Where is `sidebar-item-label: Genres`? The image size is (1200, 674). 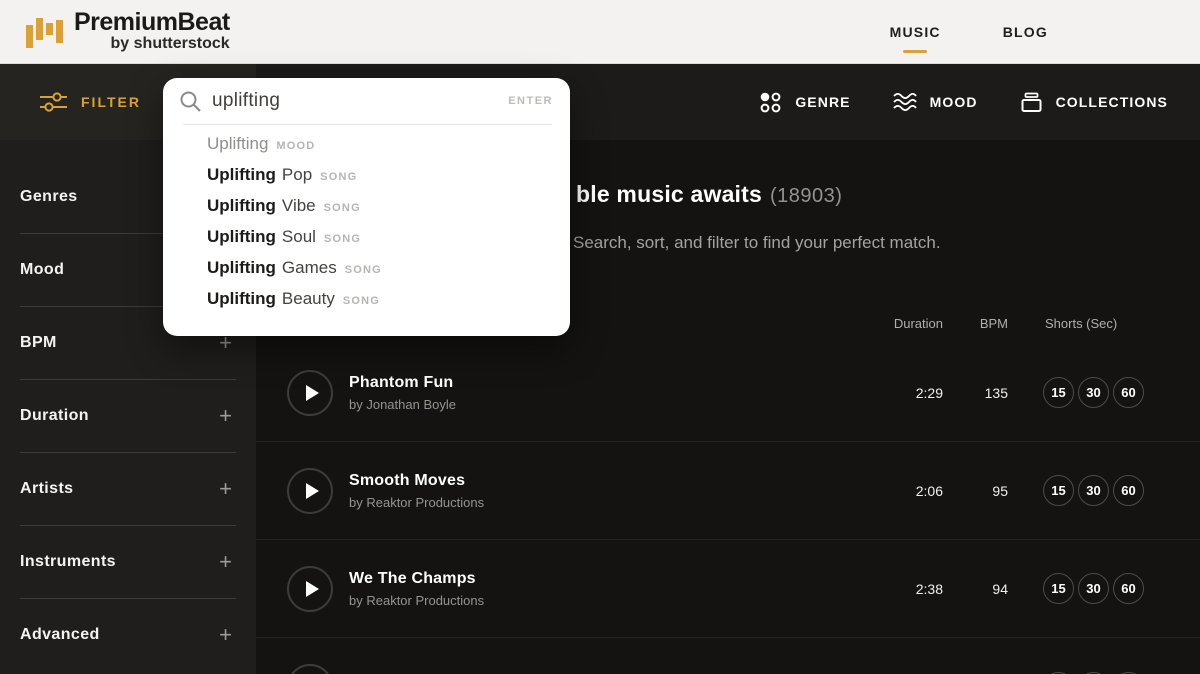 sidebar-item-label: Genres is located at coordinates (49, 196).